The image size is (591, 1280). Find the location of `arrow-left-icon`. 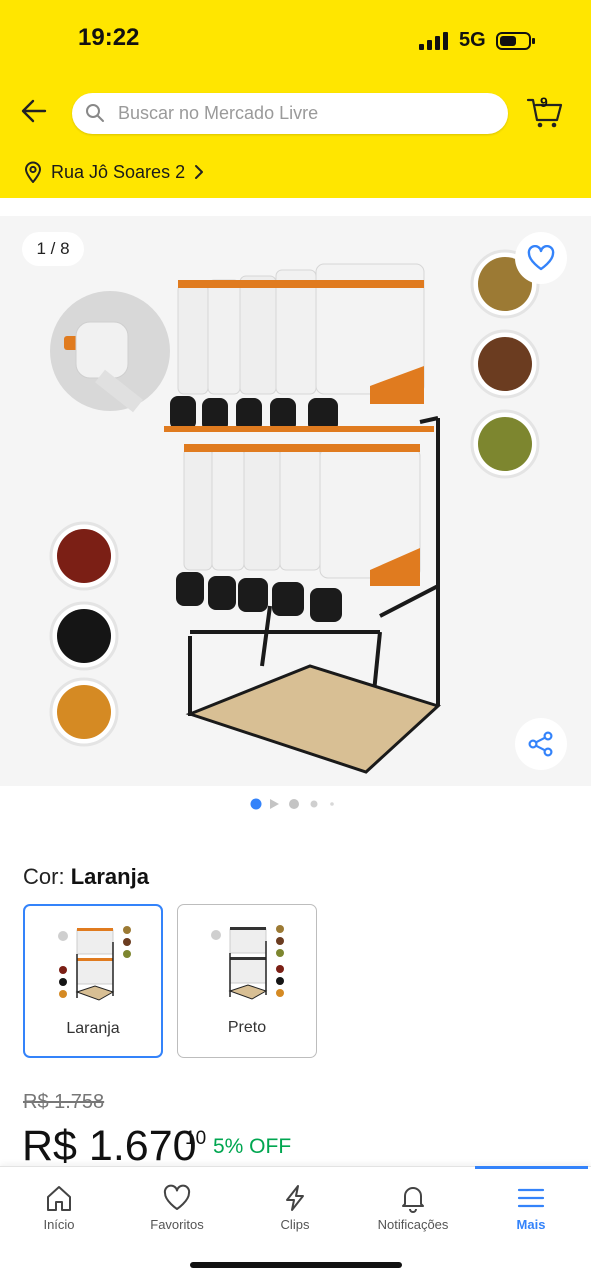

arrow-left-icon is located at coordinates (34, 111).